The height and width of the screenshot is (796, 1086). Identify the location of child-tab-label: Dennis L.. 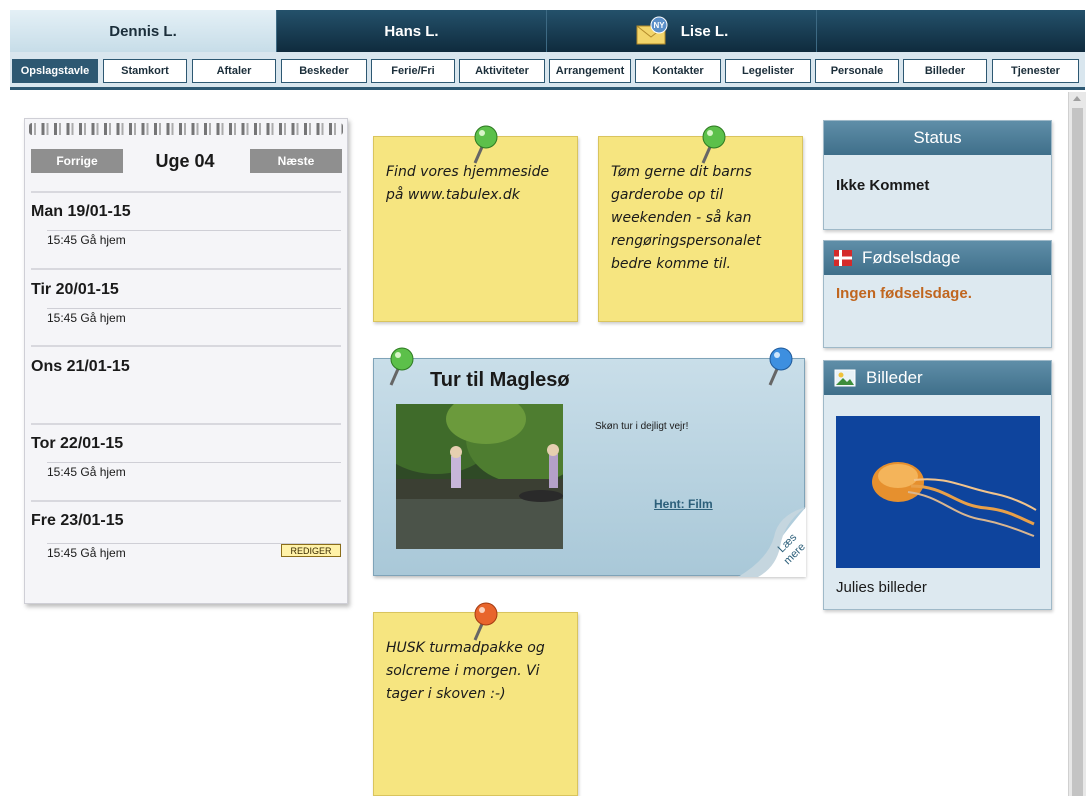
(143, 31).